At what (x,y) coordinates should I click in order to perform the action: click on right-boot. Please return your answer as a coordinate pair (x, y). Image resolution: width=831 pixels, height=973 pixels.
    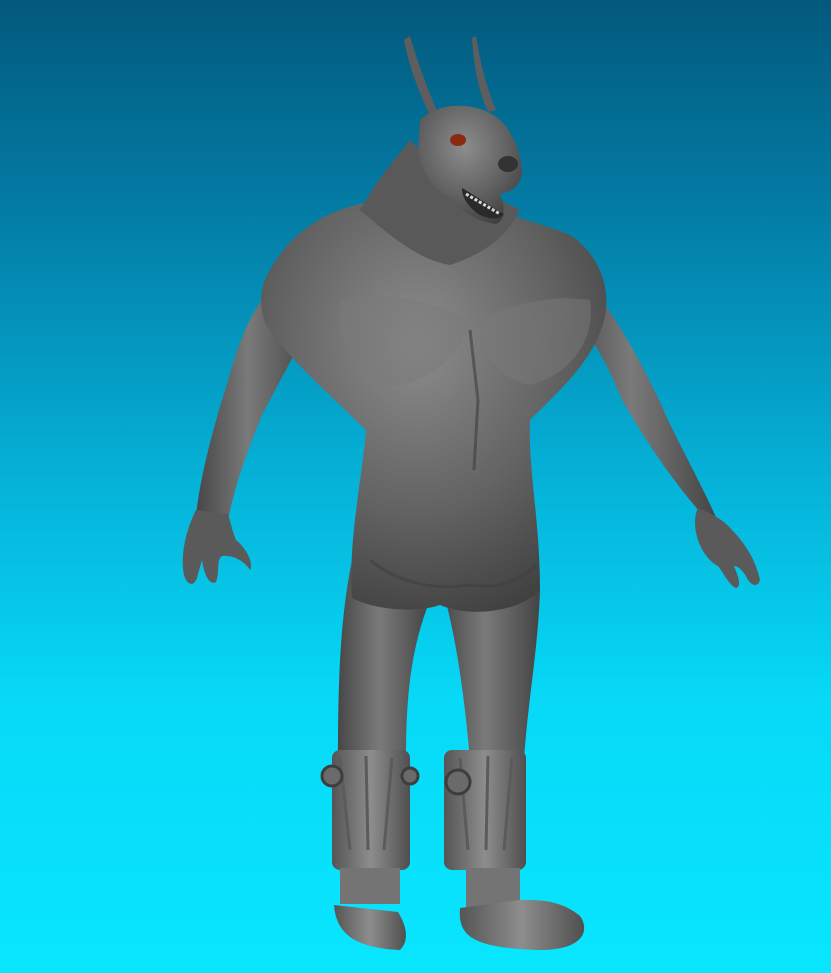
    Looking at the image, I should click on (514, 850).